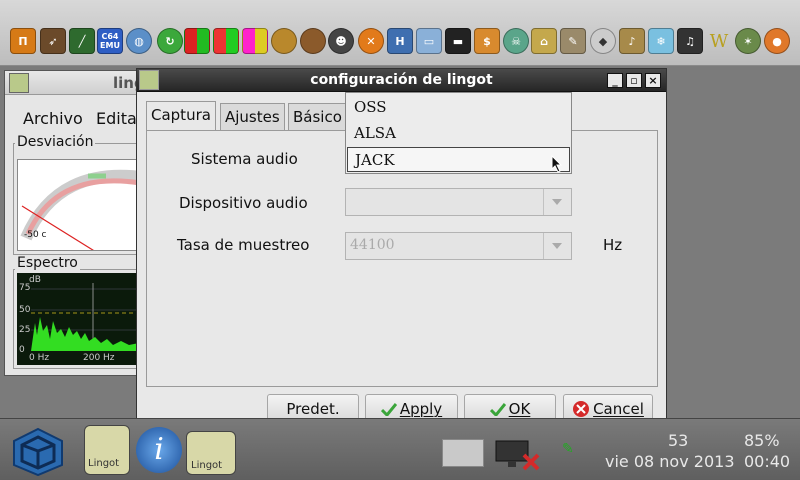 The image size is (800, 480). I want to click on dialog-title: configuración de lingot, so click(401, 80).